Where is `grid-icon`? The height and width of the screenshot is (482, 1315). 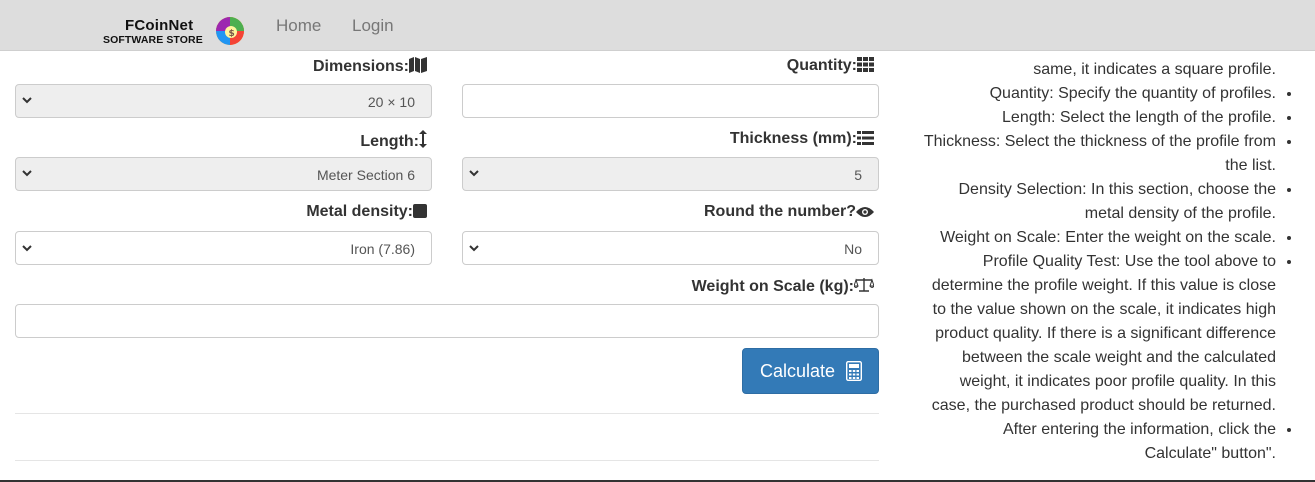 grid-icon is located at coordinates (865, 67).